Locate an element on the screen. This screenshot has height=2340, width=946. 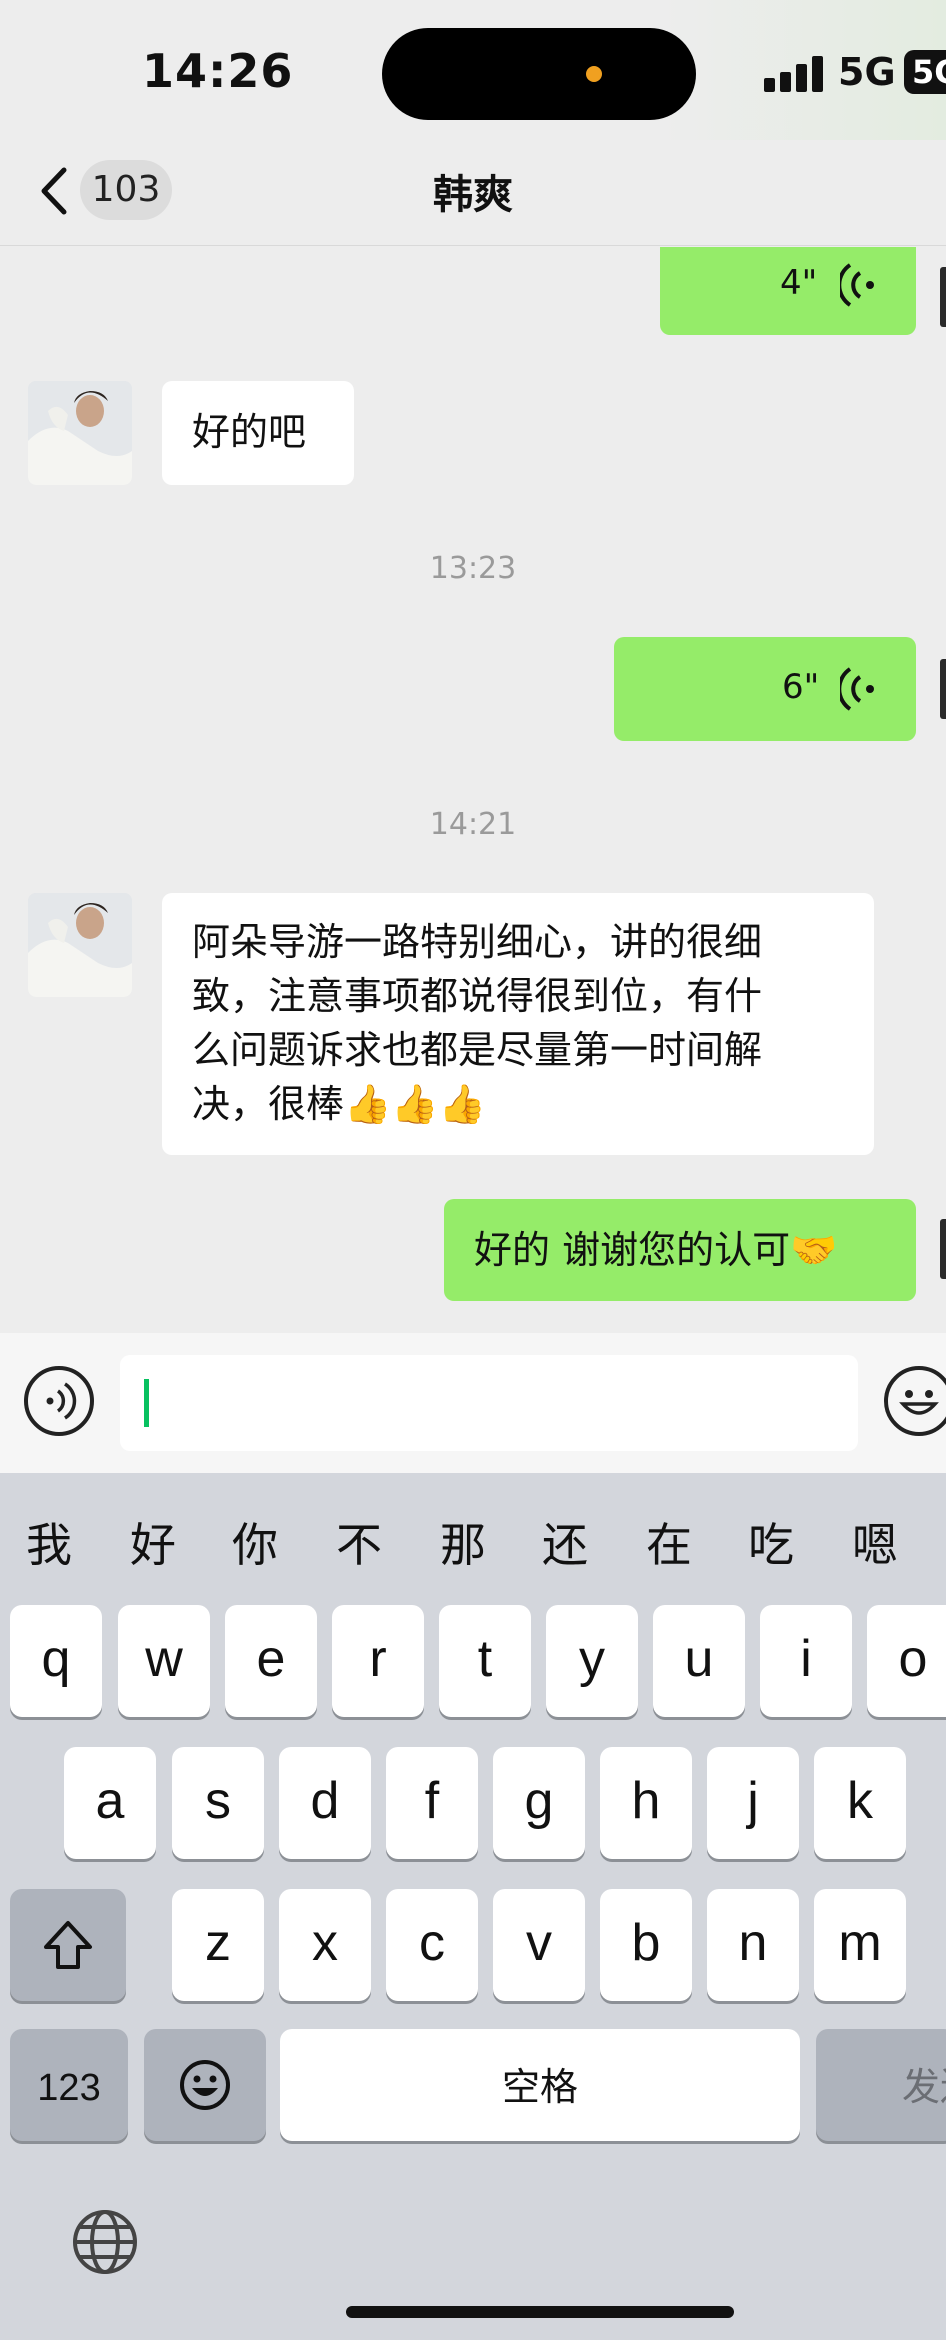
message-input-bar is located at coordinates (473, 1403).